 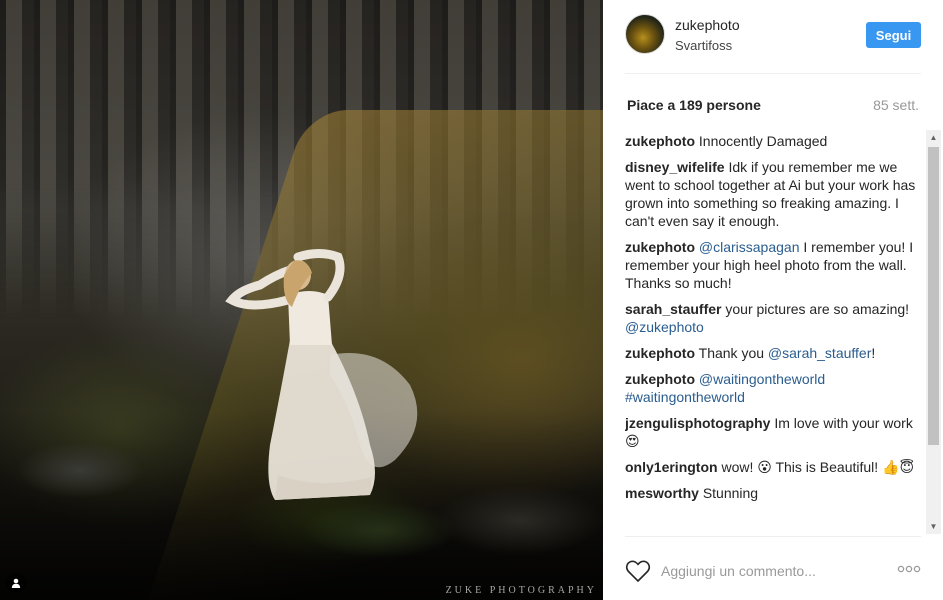 I want to click on user-tag-icon, so click(x=16, y=583).